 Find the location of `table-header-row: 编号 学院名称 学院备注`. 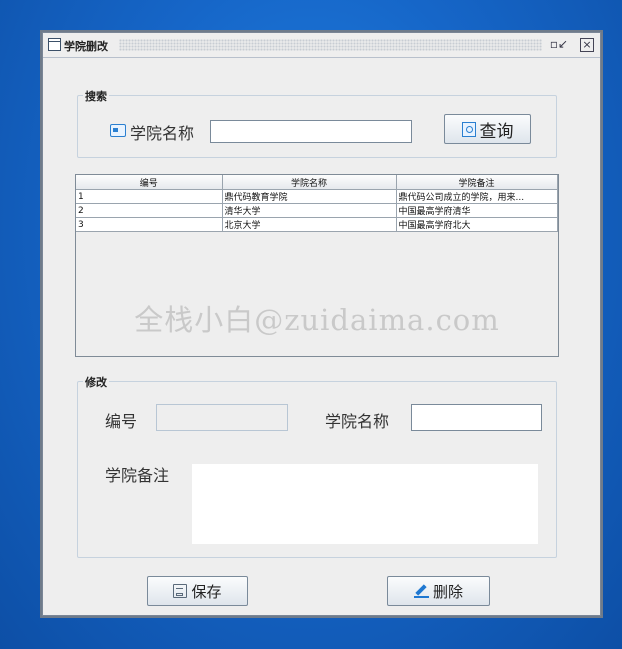

table-header-row: 编号 学院名称 学院备注 is located at coordinates (317, 182).